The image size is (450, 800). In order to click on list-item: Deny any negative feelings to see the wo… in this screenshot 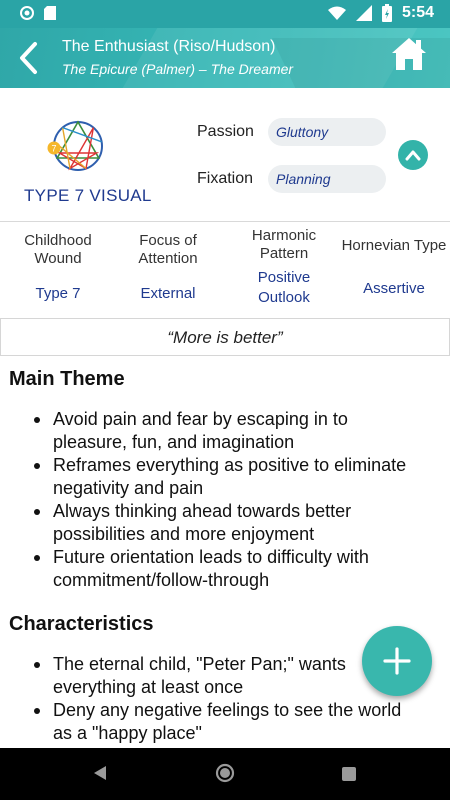, I will do `click(225, 722)`.